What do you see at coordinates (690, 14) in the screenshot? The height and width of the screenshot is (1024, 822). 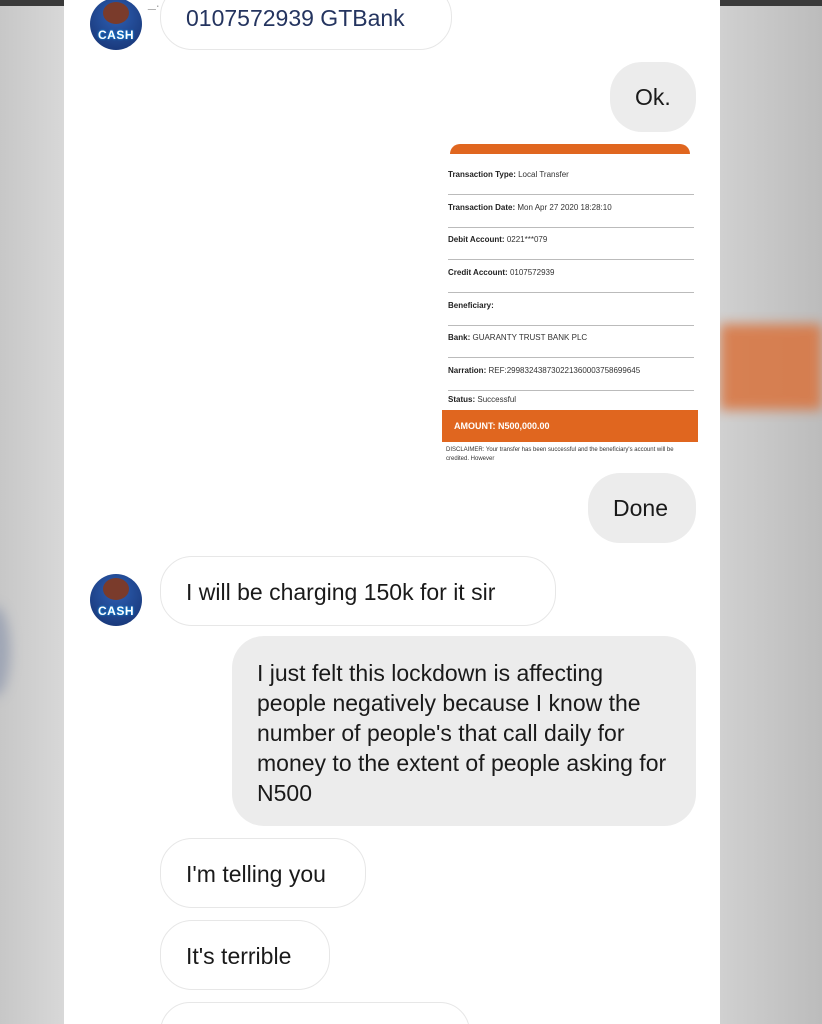 I see `close-icon: ✕` at bounding box center [690, 14].